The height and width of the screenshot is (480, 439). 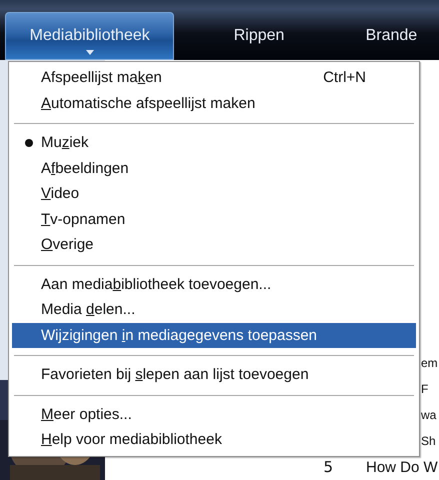 What do you see at coordinates (90, 52) in the screenshot?
I see `caret-icon` at bounding box center [90, 52].